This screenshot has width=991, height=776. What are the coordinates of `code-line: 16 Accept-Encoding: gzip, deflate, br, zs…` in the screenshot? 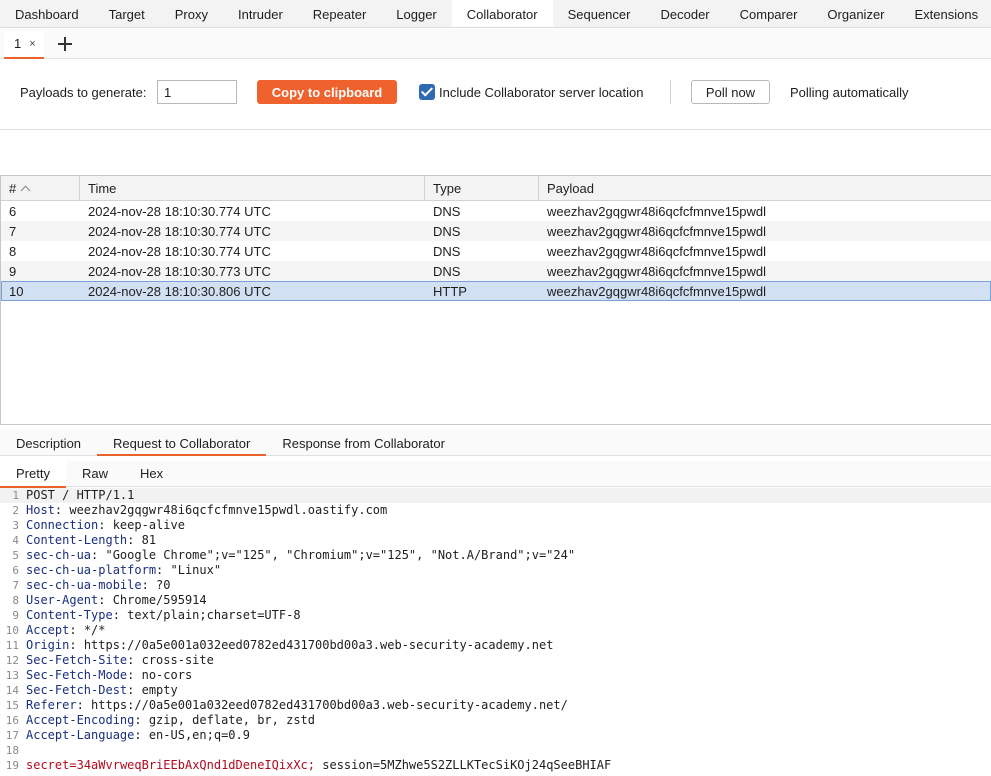 It's located at (495, 720).